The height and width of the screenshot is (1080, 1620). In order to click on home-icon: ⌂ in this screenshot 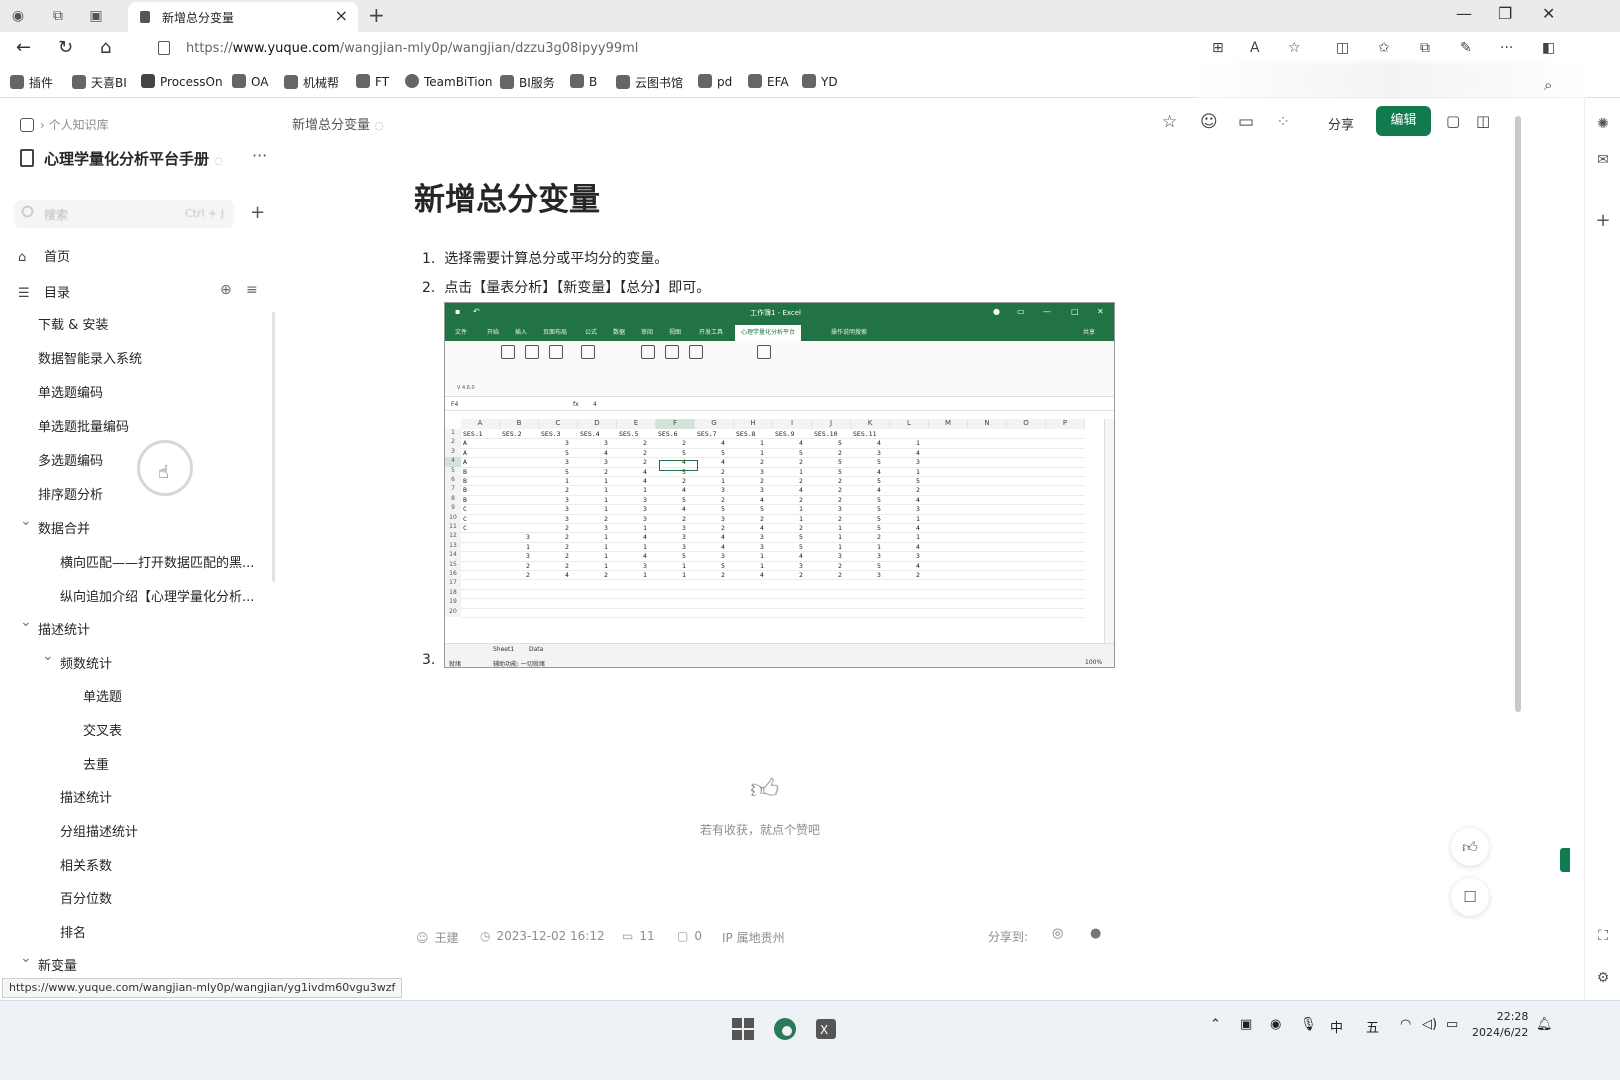, I will do `click(105, 47)`.